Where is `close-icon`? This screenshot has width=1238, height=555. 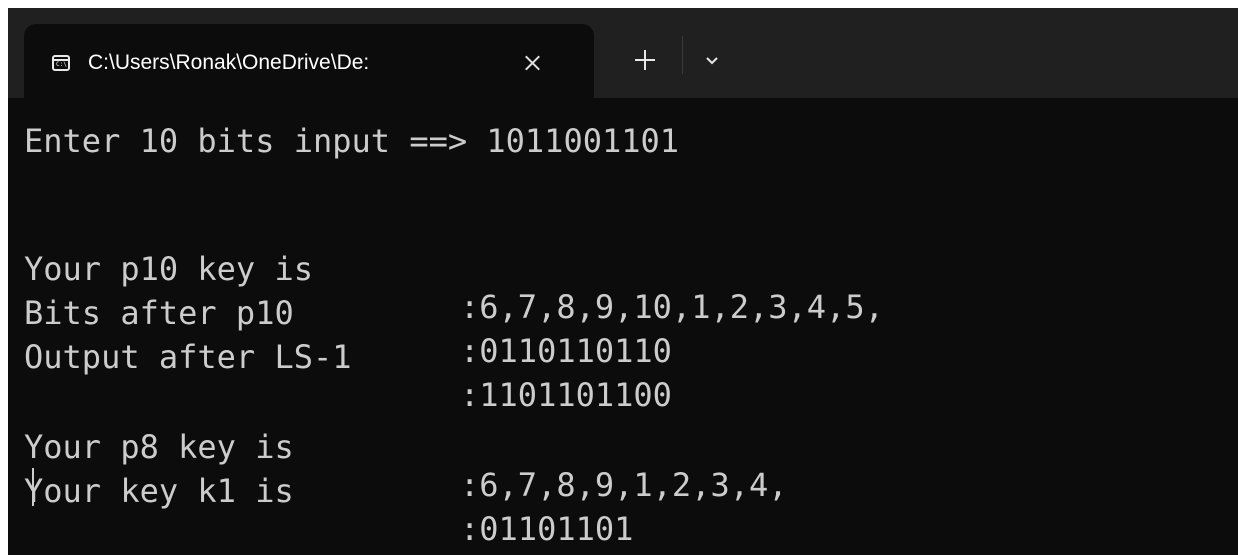
close-icon is located at coordinates (532, 63).